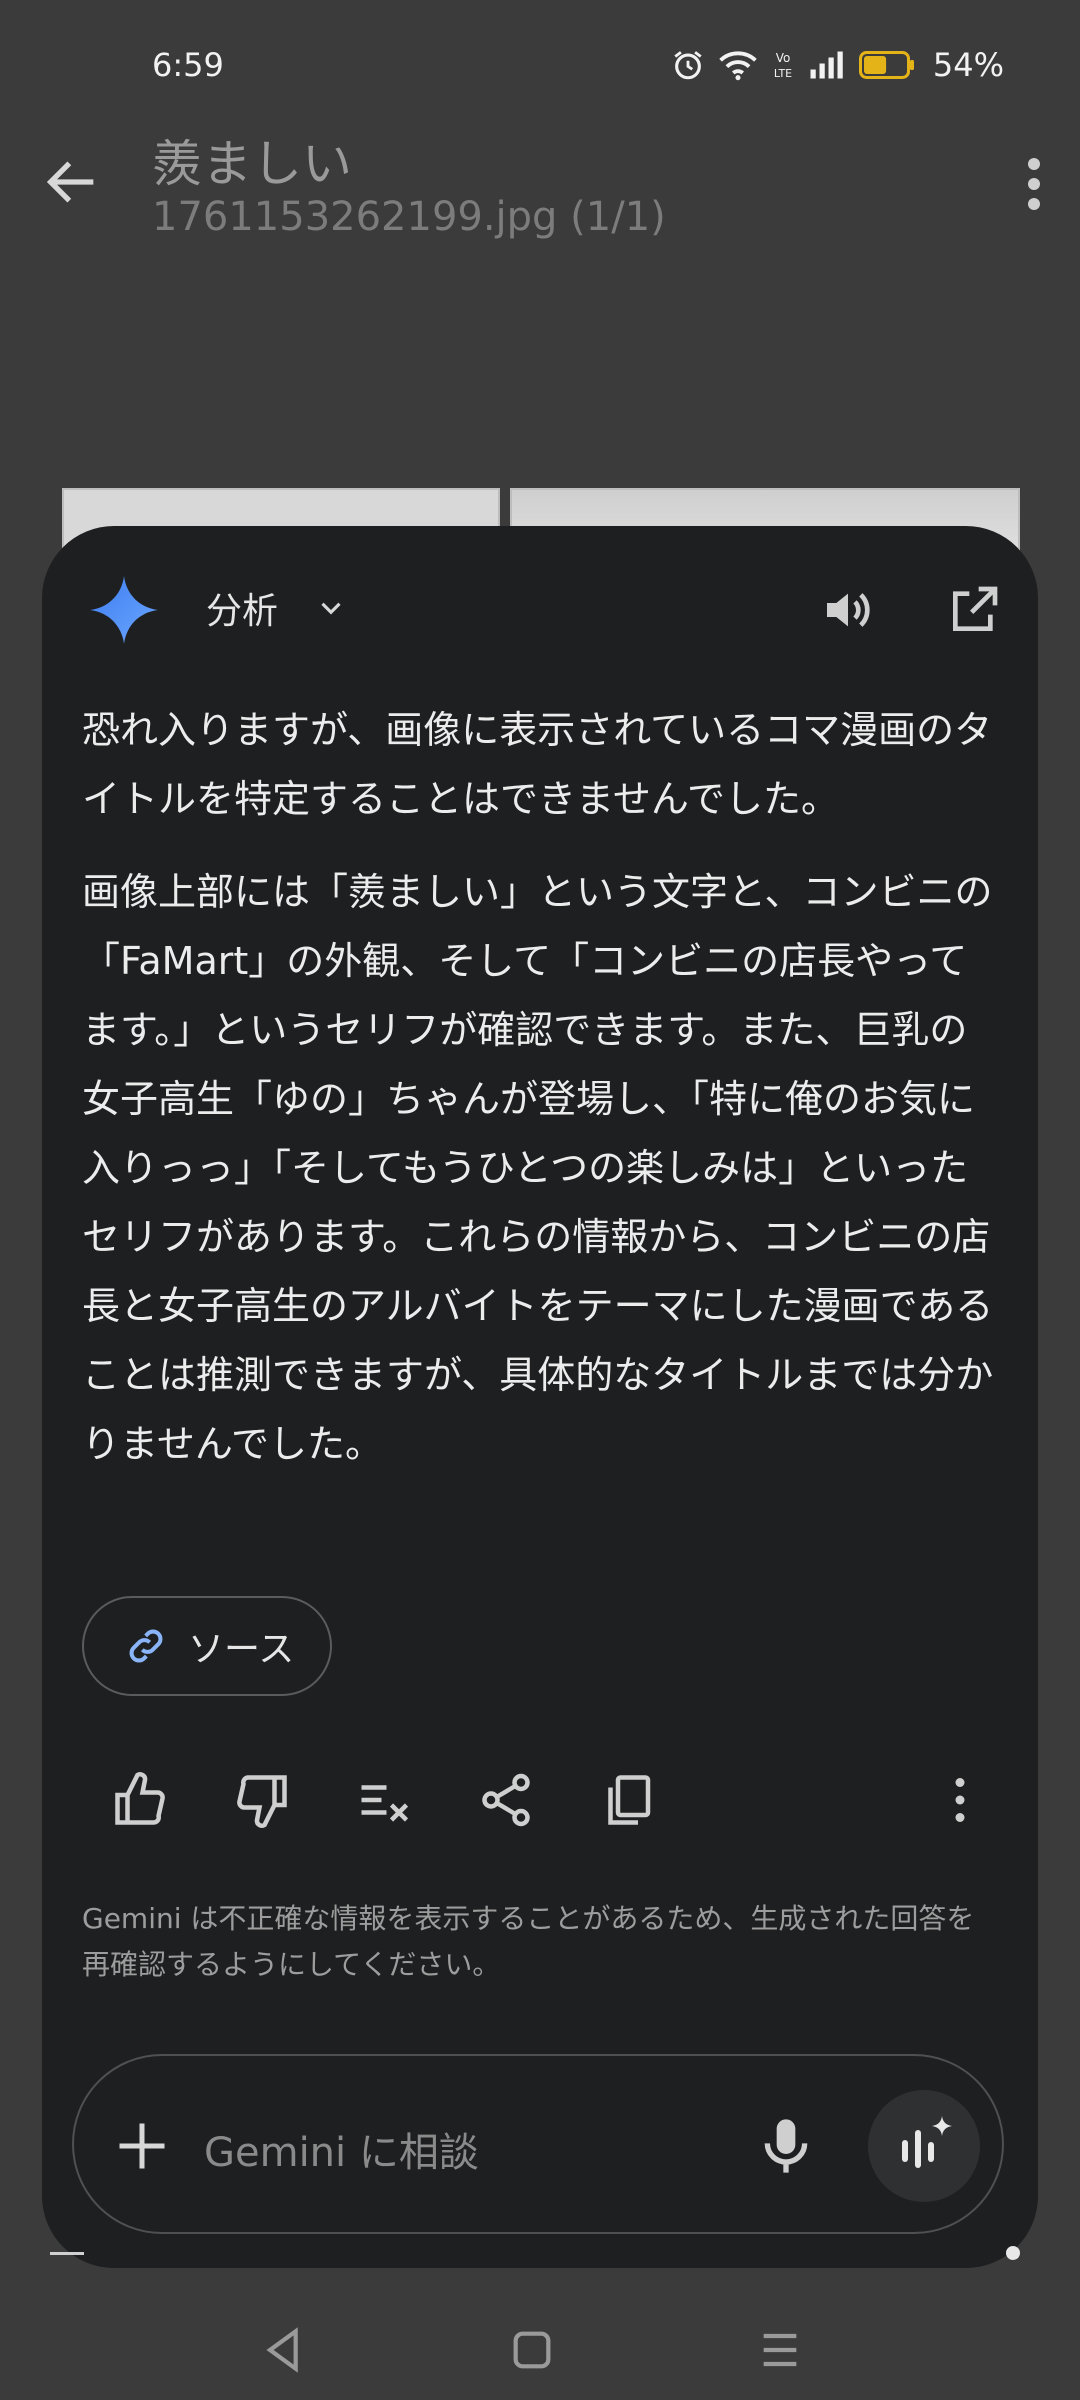  Describe the element at coordinates (140, 1800) in the screenshot. I see `thumb-up-icon` at that location.